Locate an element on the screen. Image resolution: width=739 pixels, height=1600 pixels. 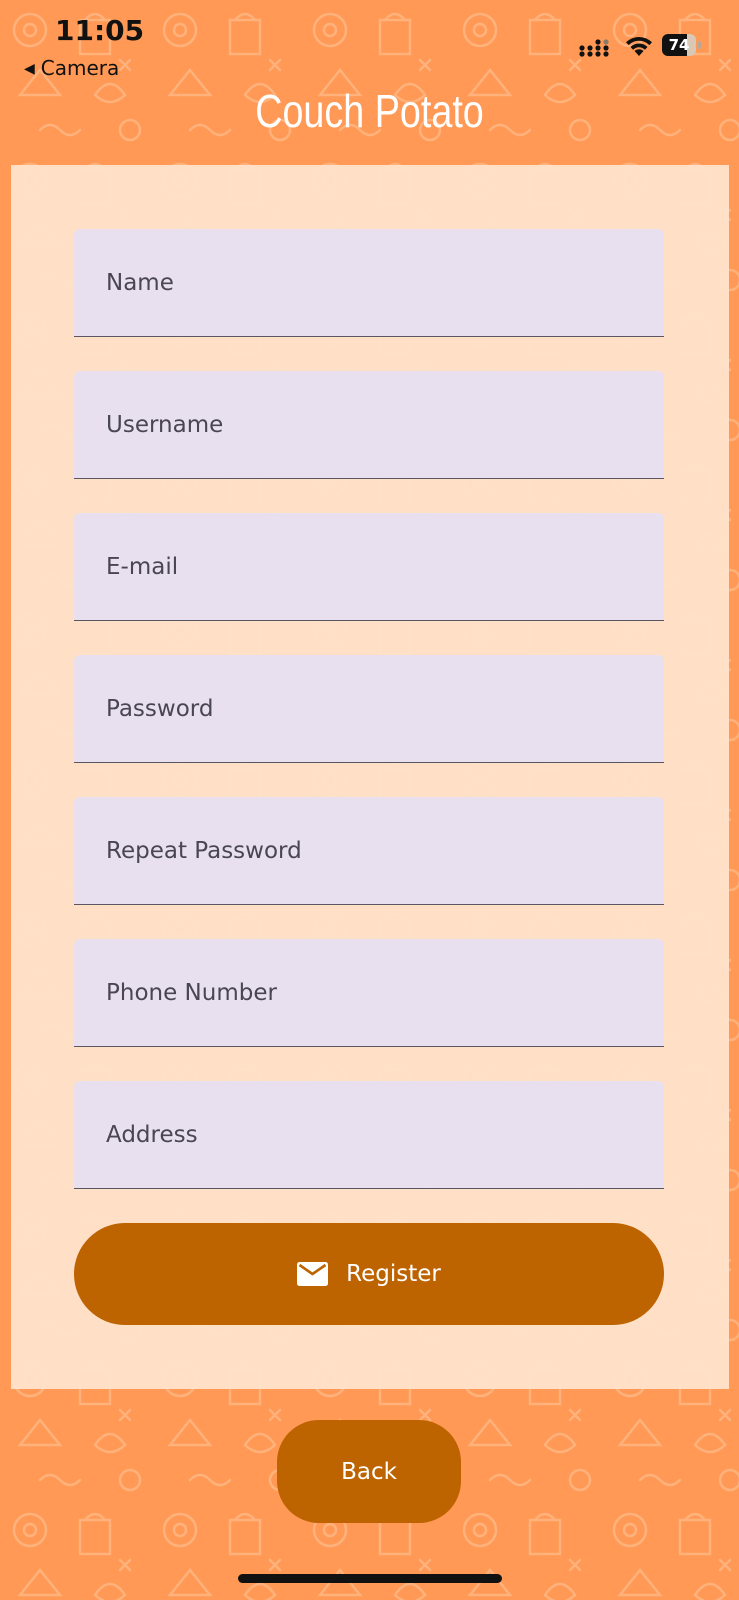
mail-icon is located at coordinates (313, 1274).